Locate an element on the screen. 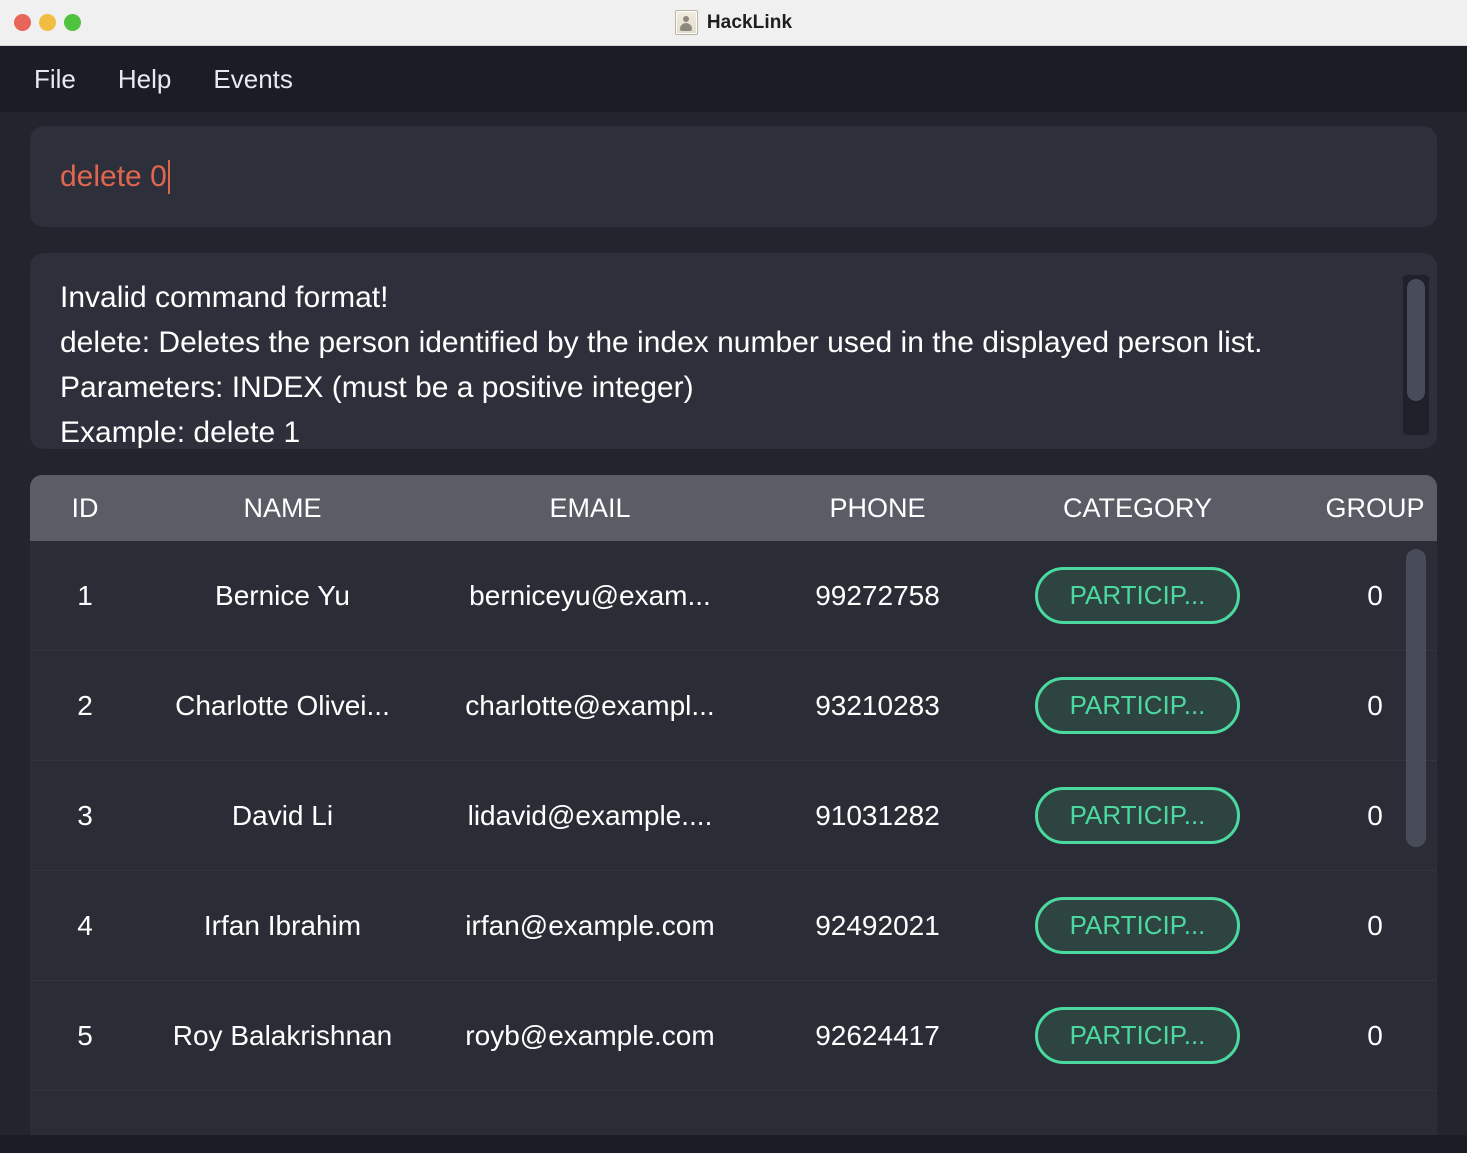 The height and width of the screenshot is (1153, 1467). column-header-id: ID is located at coordinates (85, 508).